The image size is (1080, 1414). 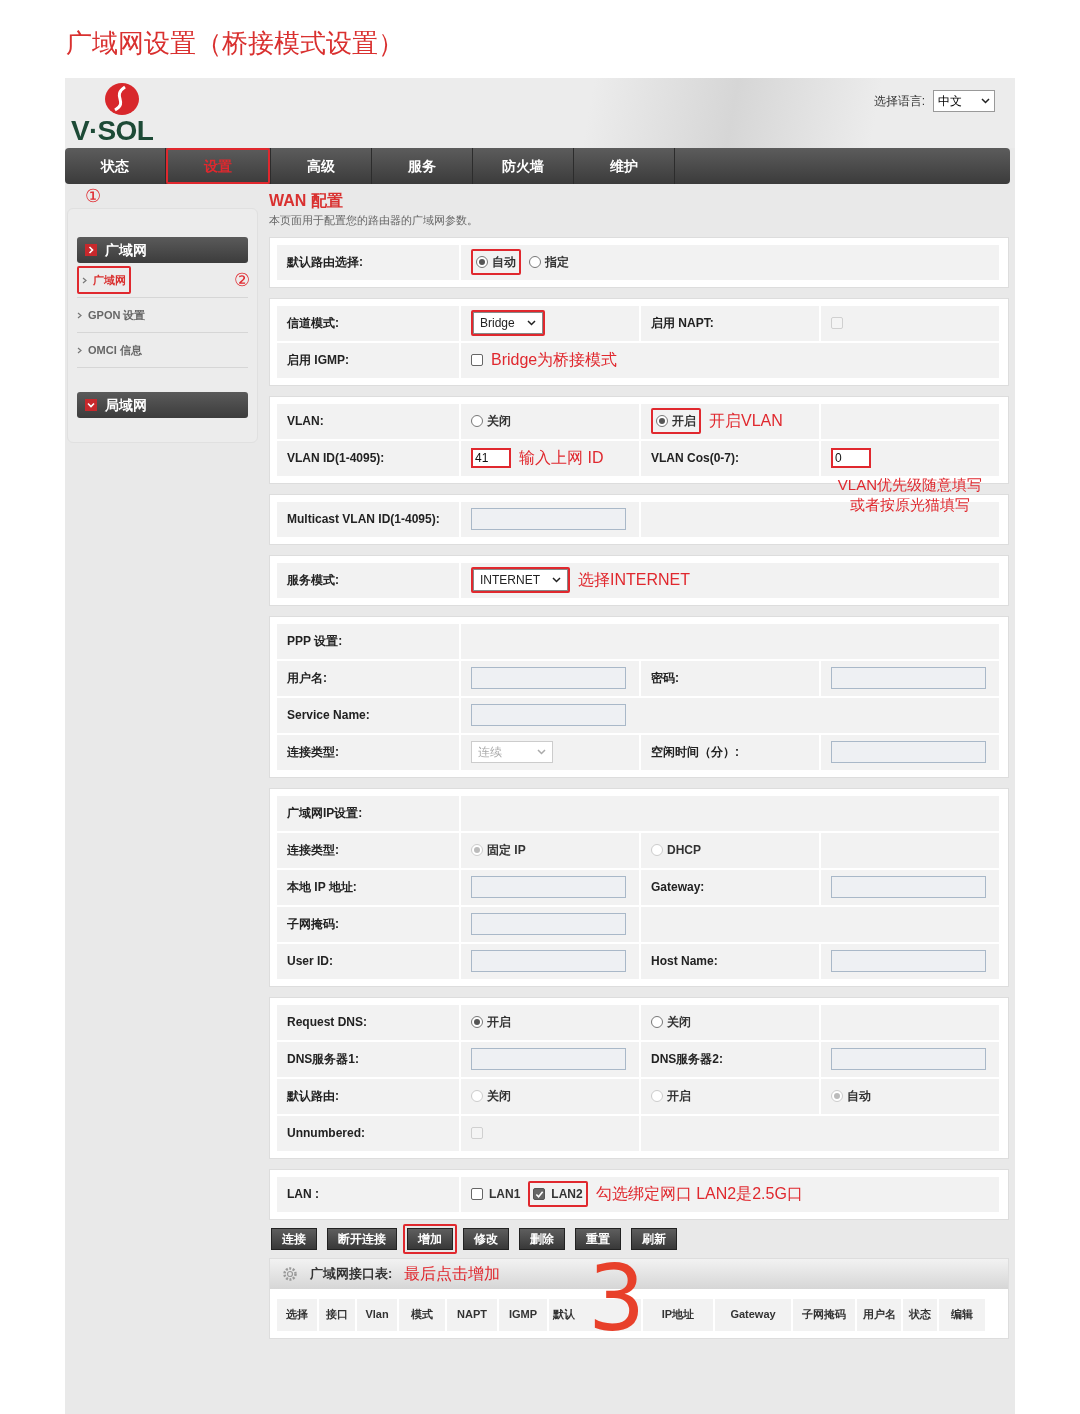 What do you see at coordinates (294, 1238) in the screenshot?
I see `action-button: 连接` at bounding box center [294, 1238].